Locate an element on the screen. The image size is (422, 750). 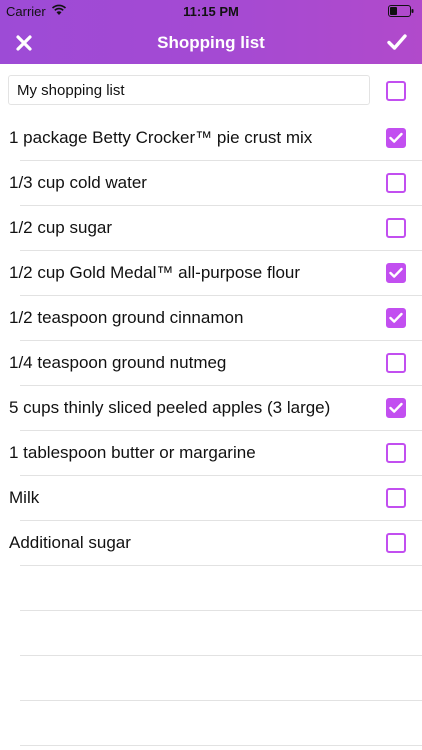
item-label: 1/3 cup cold water is located at coordinates (78, 182).